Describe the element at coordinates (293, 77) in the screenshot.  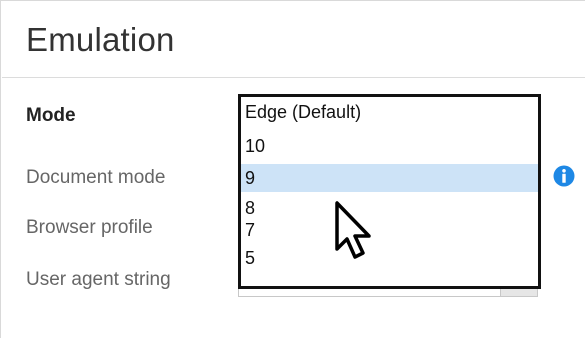
I see `title-divider` at that location.